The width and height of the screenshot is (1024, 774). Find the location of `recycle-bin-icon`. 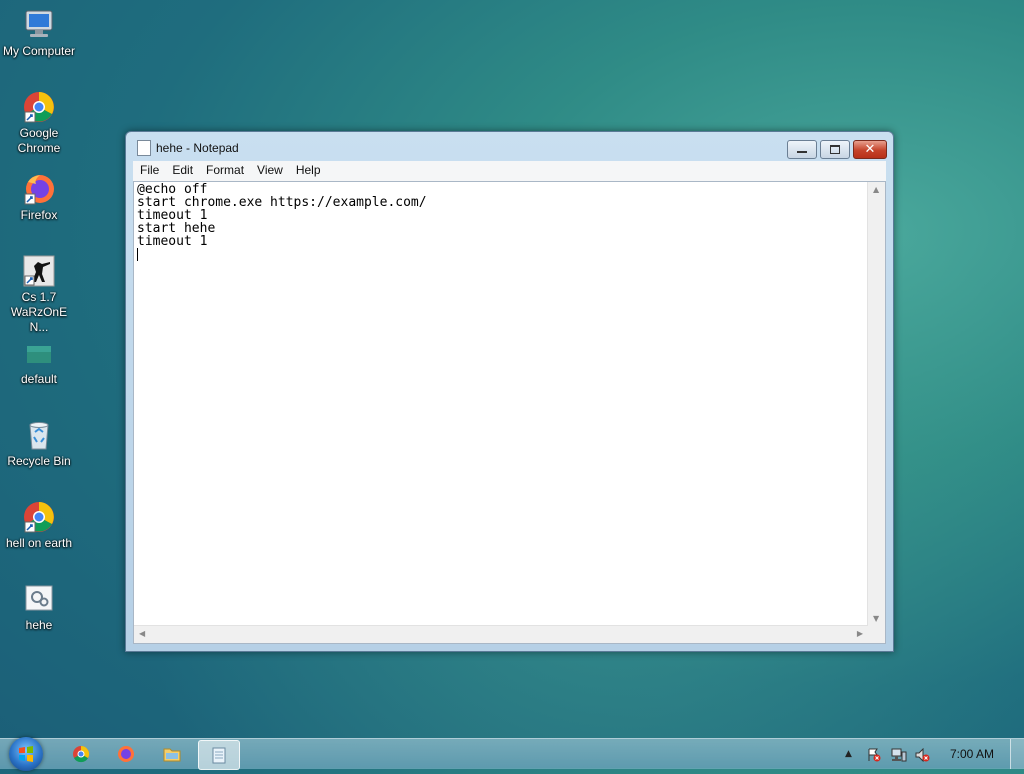

recycle-bin-icon is located at coordinates (39, 435).